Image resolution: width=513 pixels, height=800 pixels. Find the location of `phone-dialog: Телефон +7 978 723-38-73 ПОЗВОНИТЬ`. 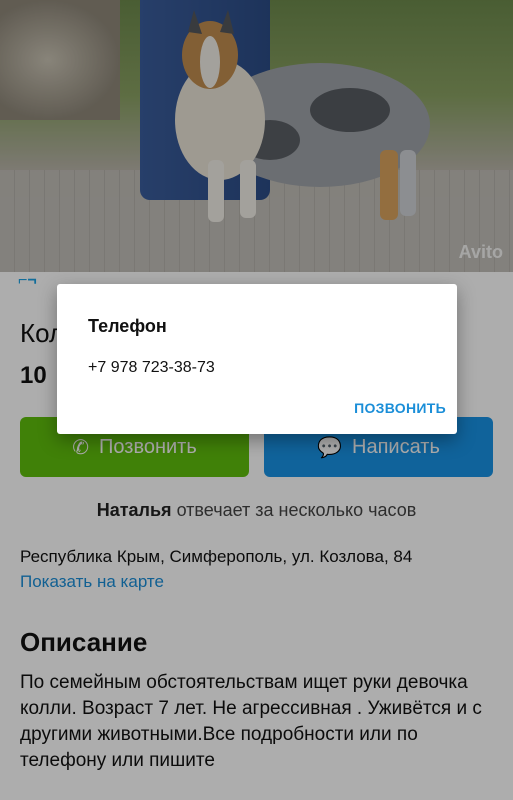

phone-dialog: Телефон +7 978 723-38-73 ПОЗВОНИТЬ is located at coordinates (257, 359).